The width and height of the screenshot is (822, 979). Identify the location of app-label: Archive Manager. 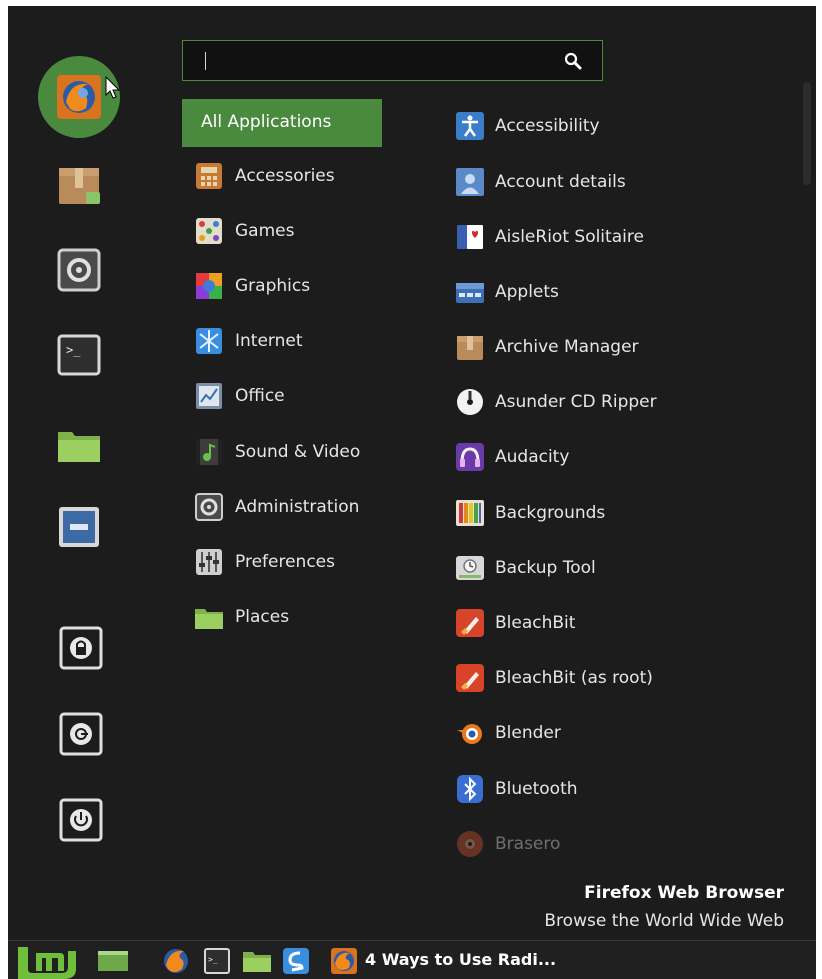
(567, 347).